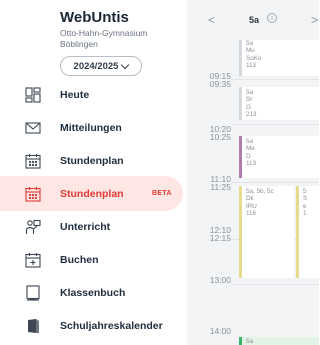 Image resolution: width=320 pixels, height=345 pixels. I want to click on info-icon: i, so click(272, 18).